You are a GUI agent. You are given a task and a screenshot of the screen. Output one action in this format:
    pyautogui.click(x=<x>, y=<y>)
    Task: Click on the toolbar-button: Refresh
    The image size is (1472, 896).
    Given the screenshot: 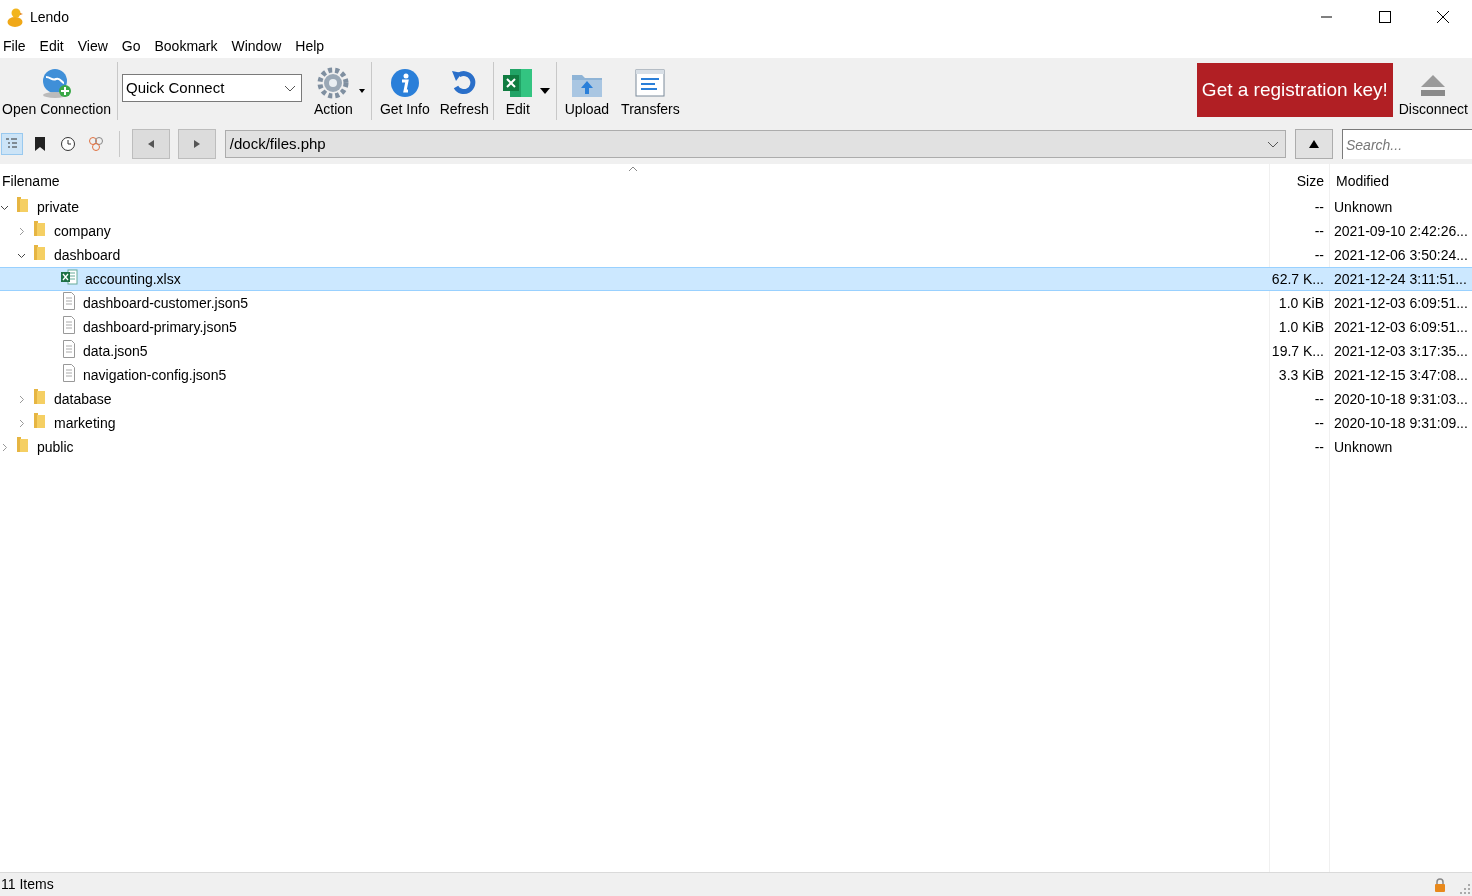 What is the action you would take?
    pyautogui.click(x=464, y=91)
    